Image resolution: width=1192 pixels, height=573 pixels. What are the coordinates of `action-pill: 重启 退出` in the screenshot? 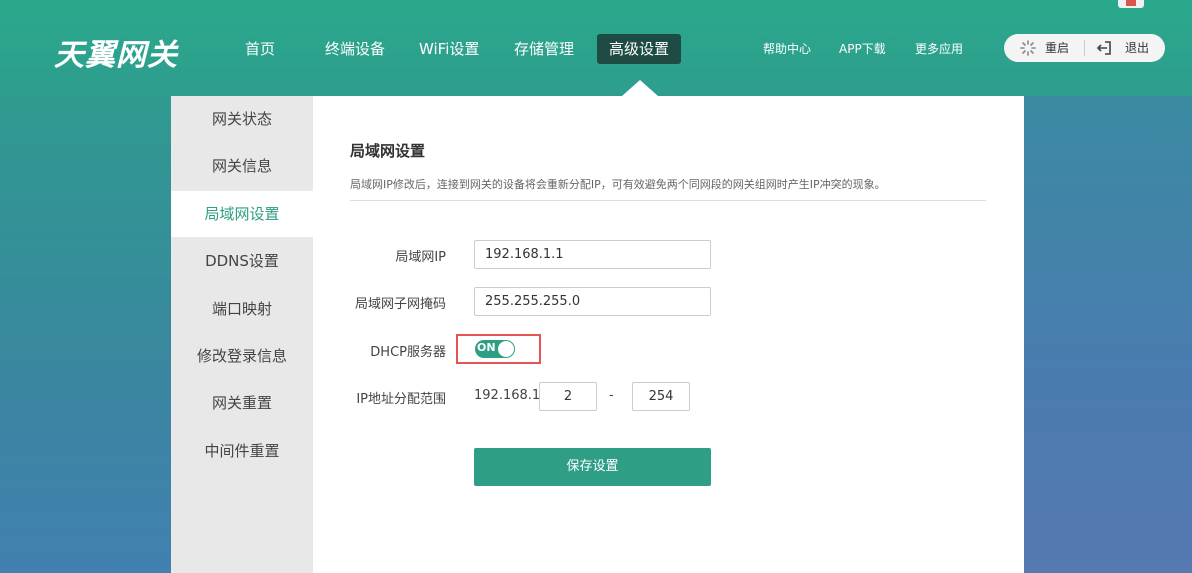 It's located at (1084, 48).